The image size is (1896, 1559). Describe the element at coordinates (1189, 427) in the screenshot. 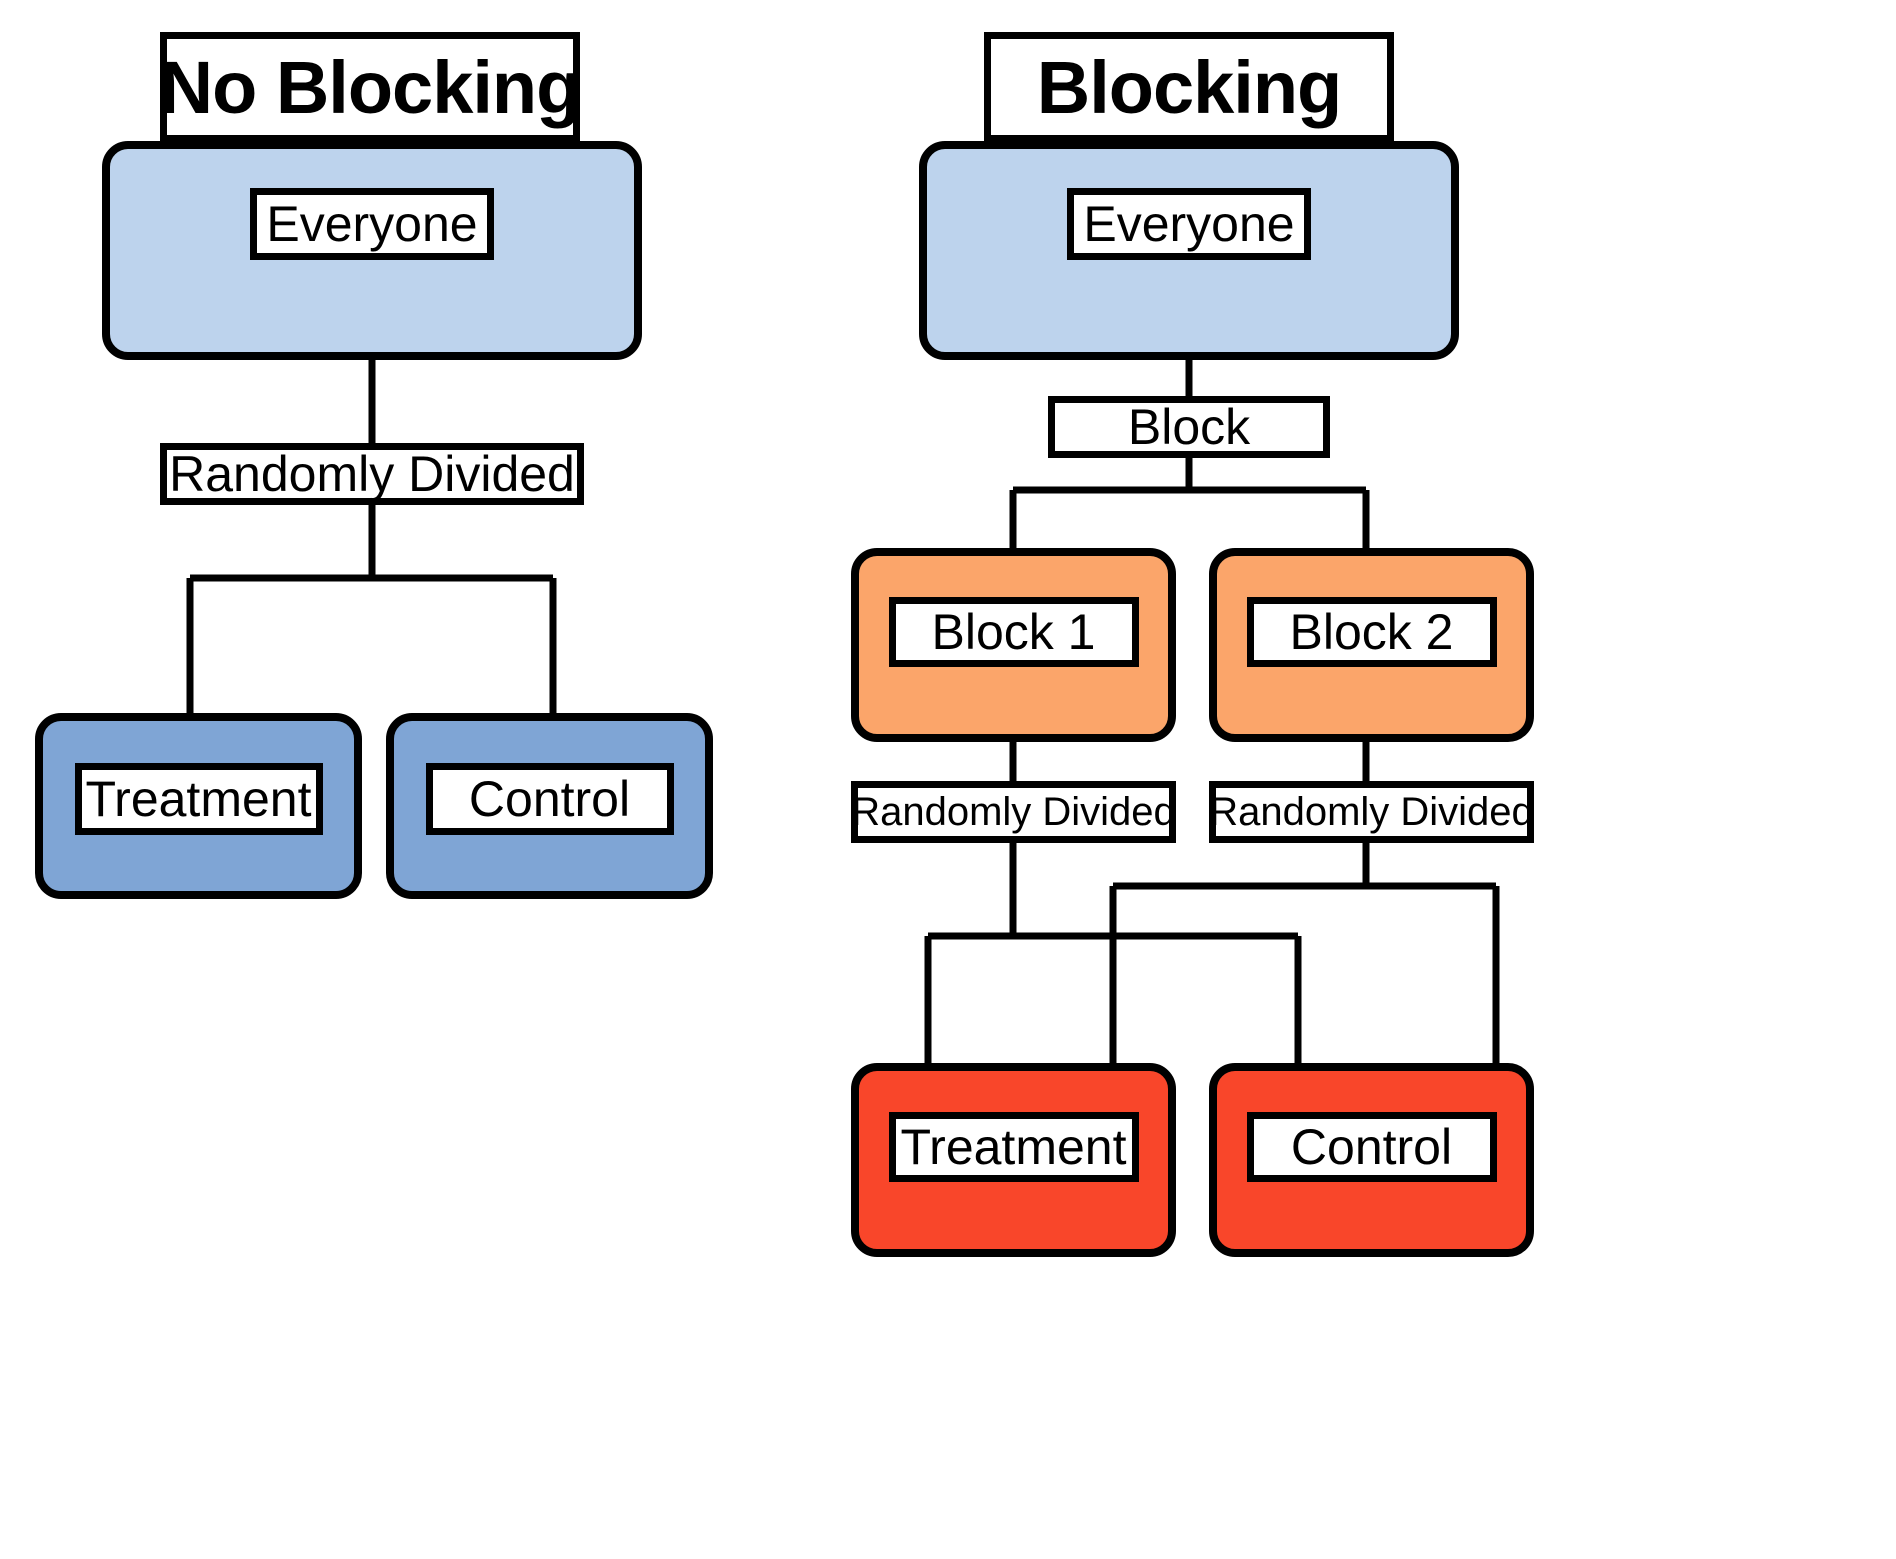

I see `node-block: Block` at that location.